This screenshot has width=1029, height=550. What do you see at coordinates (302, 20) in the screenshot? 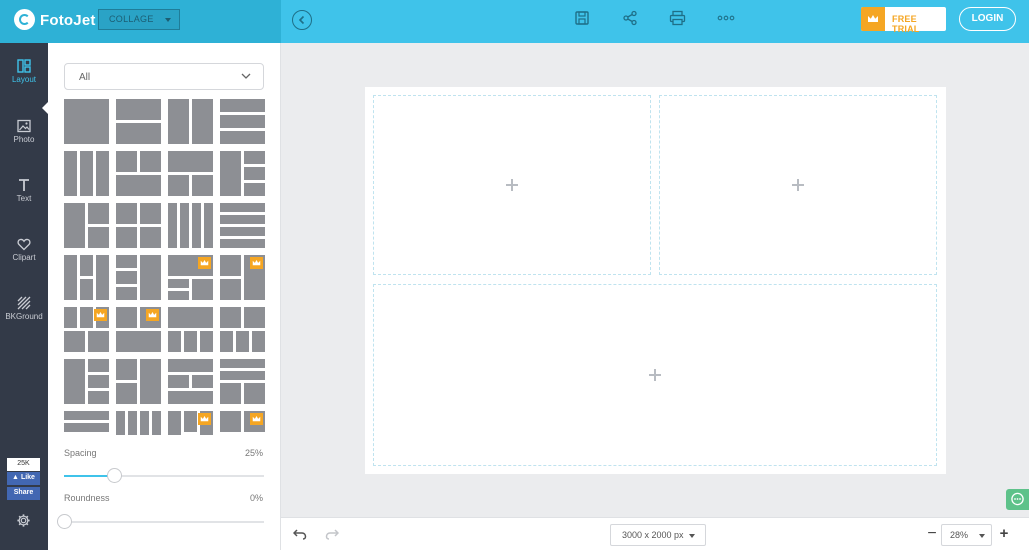
I see `back-button` at bounding box center [302, 20].